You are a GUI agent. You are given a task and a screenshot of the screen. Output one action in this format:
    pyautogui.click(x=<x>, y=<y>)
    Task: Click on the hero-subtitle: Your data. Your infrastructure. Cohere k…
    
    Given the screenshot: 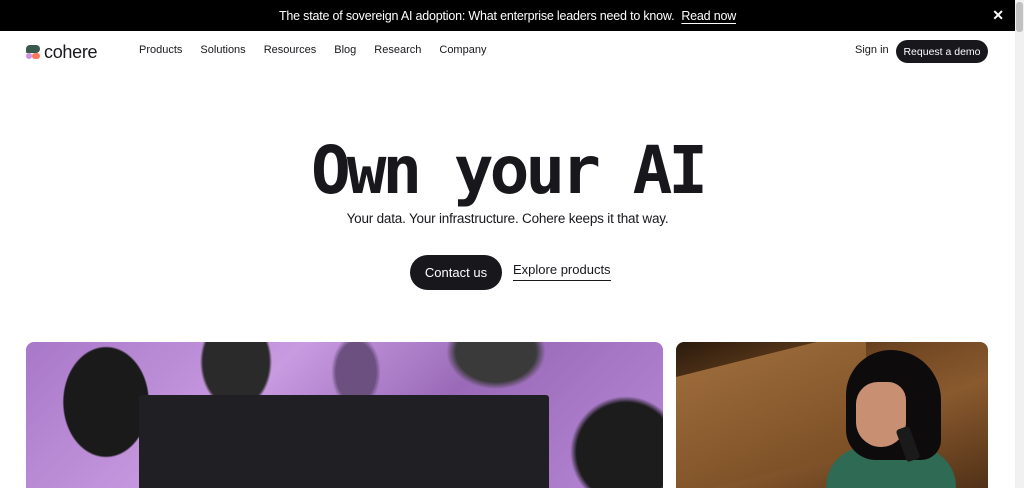 What is the action you would take?
    pyautogui.click(x=507, y=218)
    